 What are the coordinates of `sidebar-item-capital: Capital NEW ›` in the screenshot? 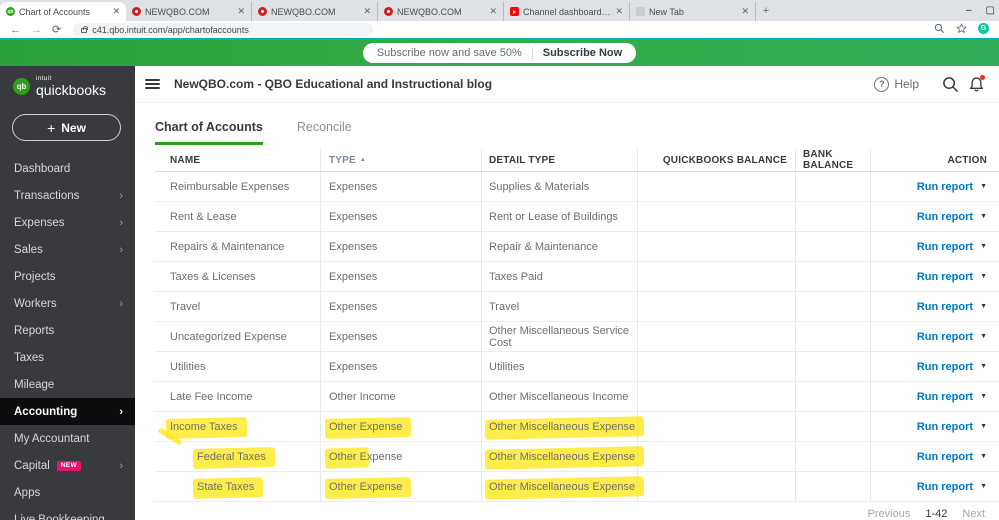 It's located at (67, 465).